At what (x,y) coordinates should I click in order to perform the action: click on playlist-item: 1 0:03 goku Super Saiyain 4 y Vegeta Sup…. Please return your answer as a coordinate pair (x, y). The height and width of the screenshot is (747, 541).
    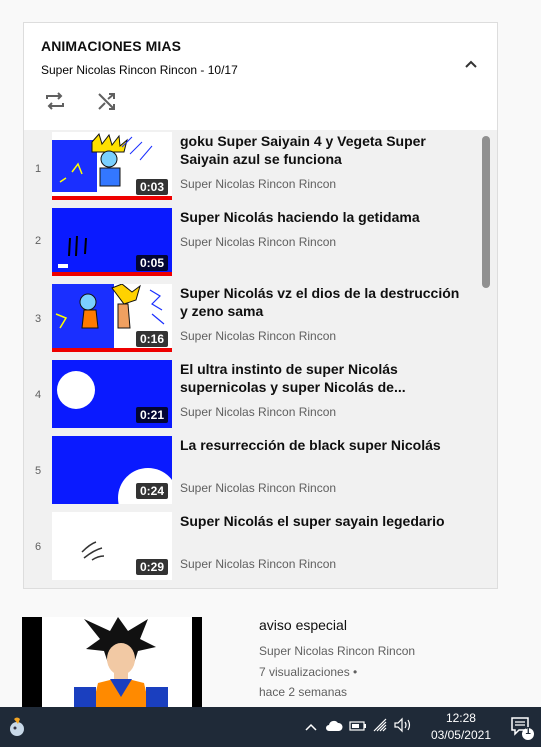
    Looking at the image, I should click on (254, 169).